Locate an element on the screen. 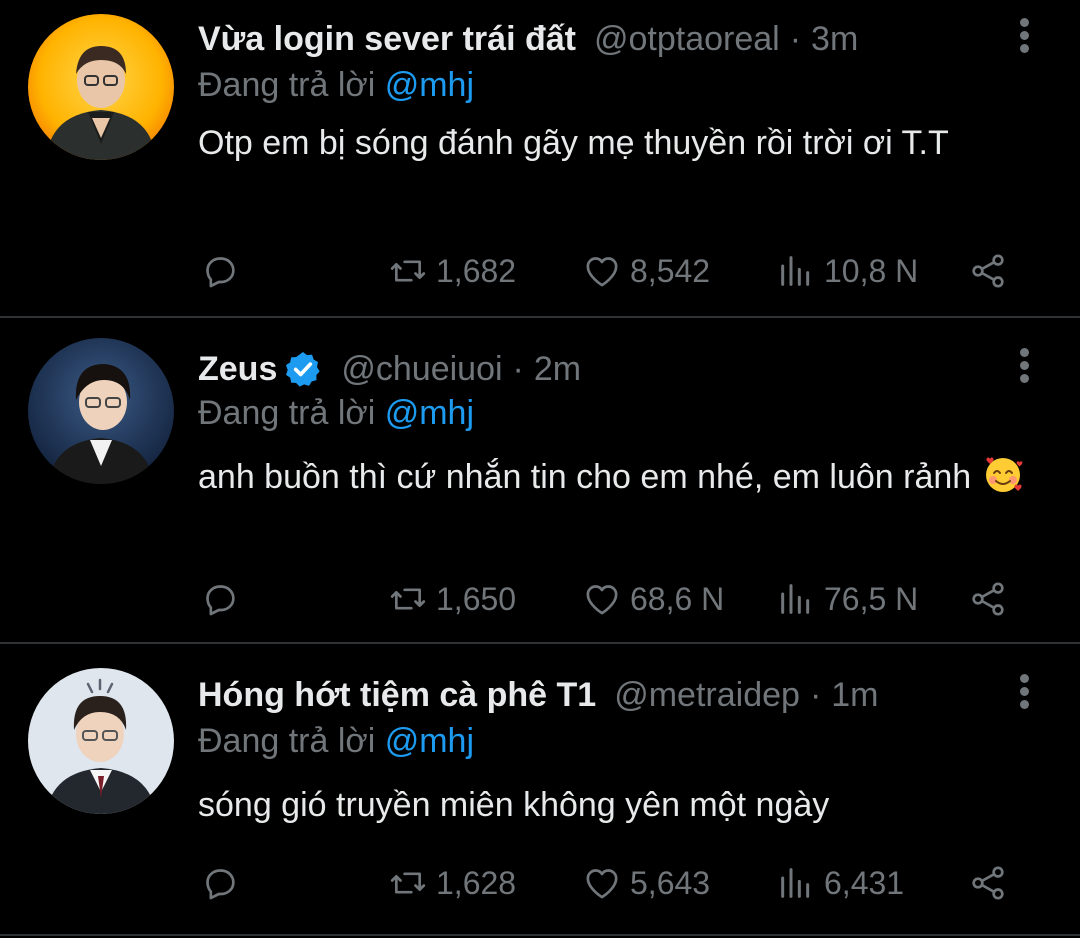 The height and width of the screenshot is (938, 1080). action-bar: 1,682 8,542 10,8 N is located at coordinates (608, 271).